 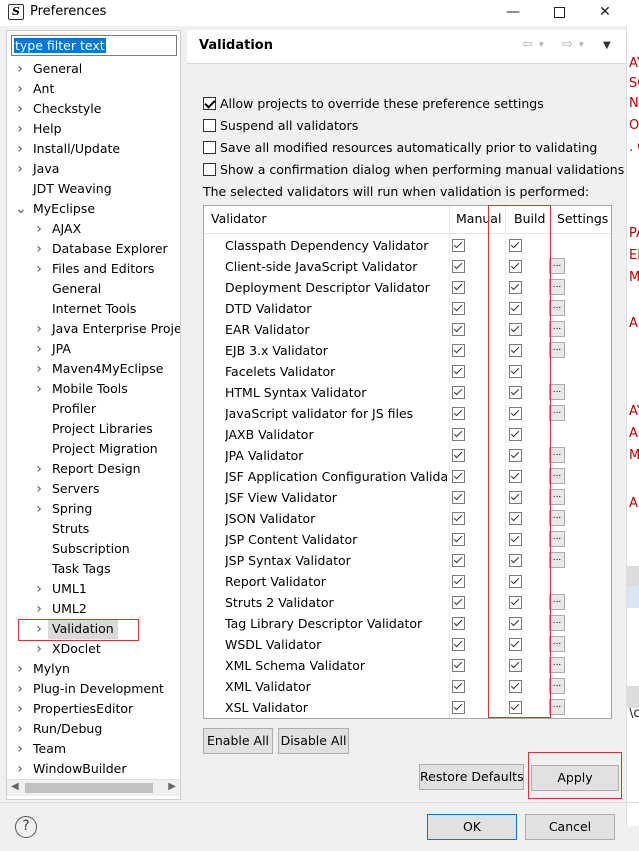 What do you see at coordinates (66, 229) in the screenshot?
I see `tree-item: AJAX` at bounding box center [66, 229].